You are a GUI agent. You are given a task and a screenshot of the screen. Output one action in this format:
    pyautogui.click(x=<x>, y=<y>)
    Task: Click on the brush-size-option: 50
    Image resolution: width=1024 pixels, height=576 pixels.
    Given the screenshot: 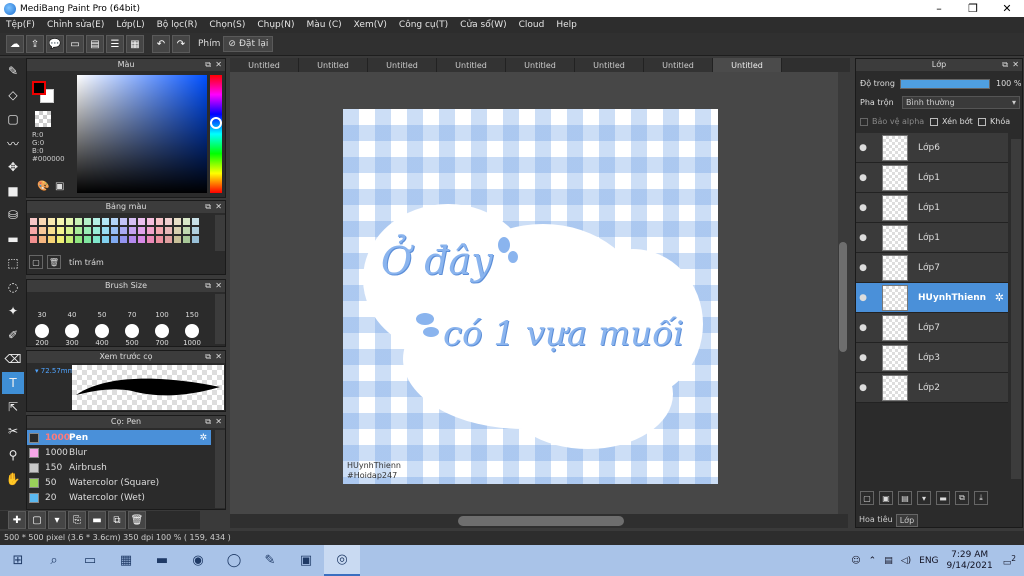 What is the action you would take?
    pyautogui.click(x=102, y=305)
    